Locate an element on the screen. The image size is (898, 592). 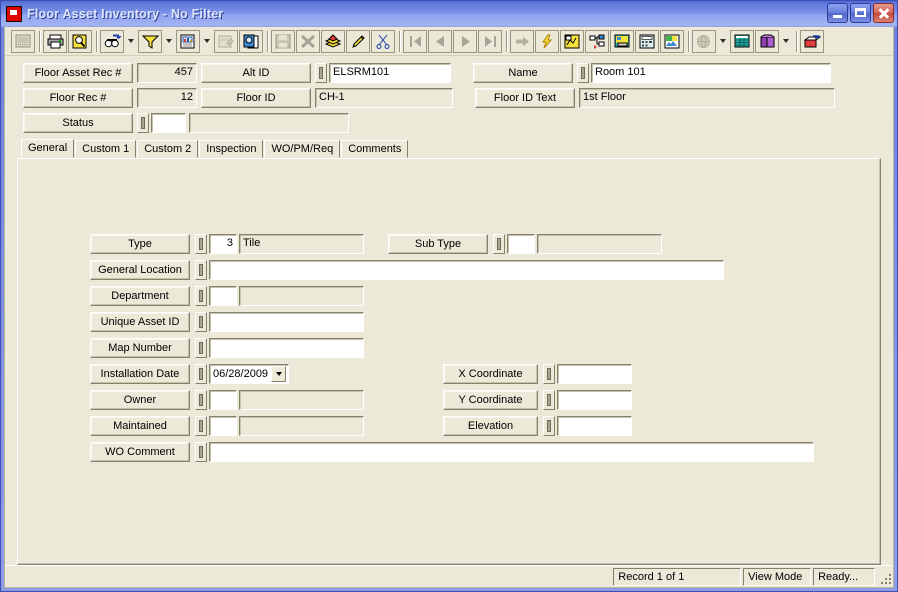
globe-dropdown-arrow is located at coordinates (723, 41).